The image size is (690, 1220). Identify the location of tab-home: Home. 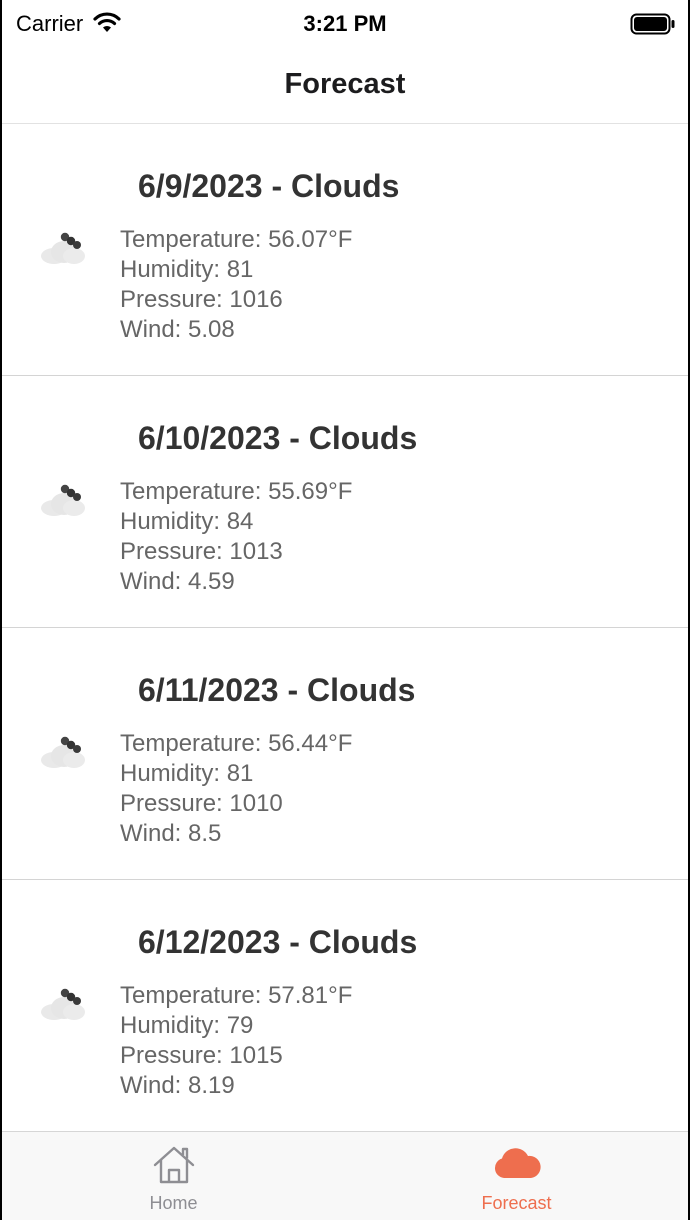
(173, 1176).